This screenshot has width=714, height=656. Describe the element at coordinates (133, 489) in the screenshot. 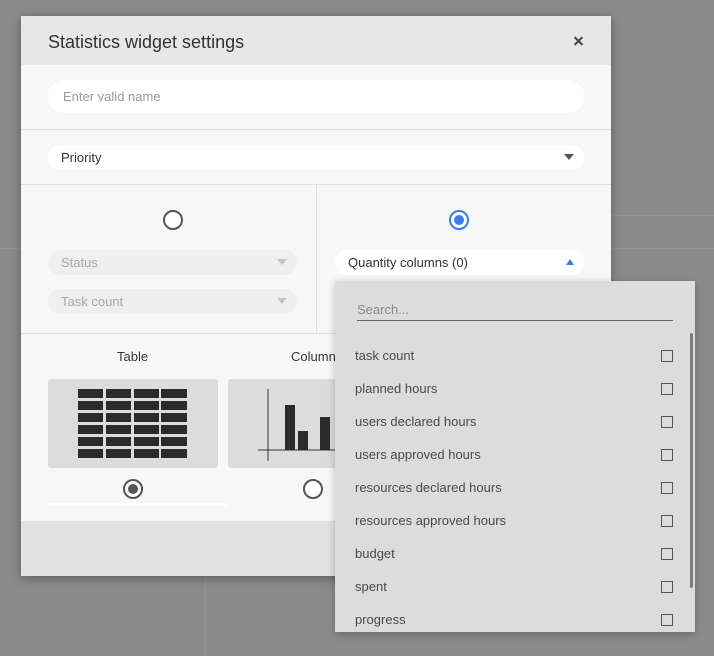

I see `table-chart-radio` at that location.